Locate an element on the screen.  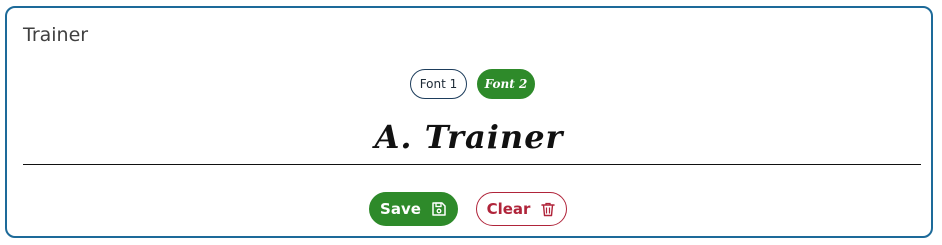
clear-label: Clear is located at coordinates (508, 209).